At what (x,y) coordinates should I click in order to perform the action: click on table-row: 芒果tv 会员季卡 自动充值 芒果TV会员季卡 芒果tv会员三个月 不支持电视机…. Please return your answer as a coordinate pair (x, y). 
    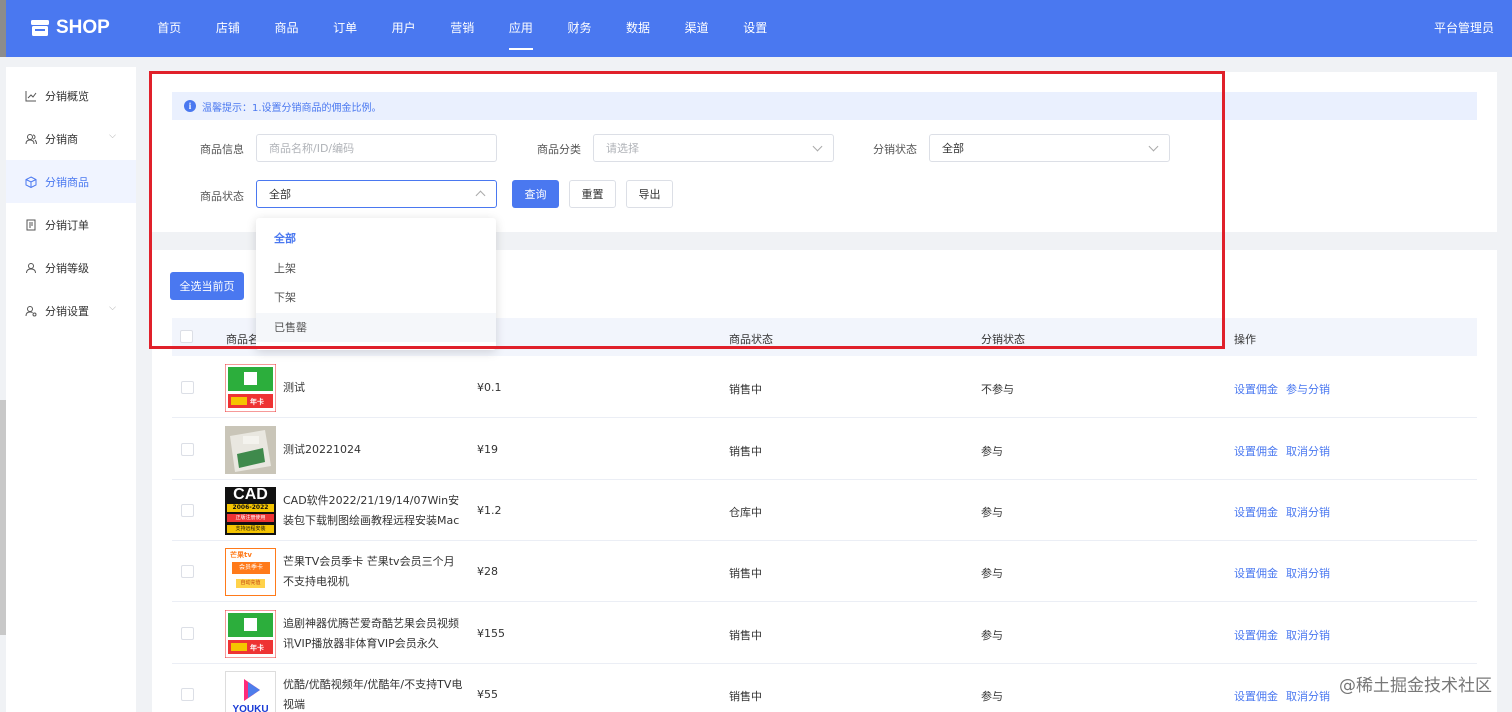
    Looking at the image, I should click on (824, 571).